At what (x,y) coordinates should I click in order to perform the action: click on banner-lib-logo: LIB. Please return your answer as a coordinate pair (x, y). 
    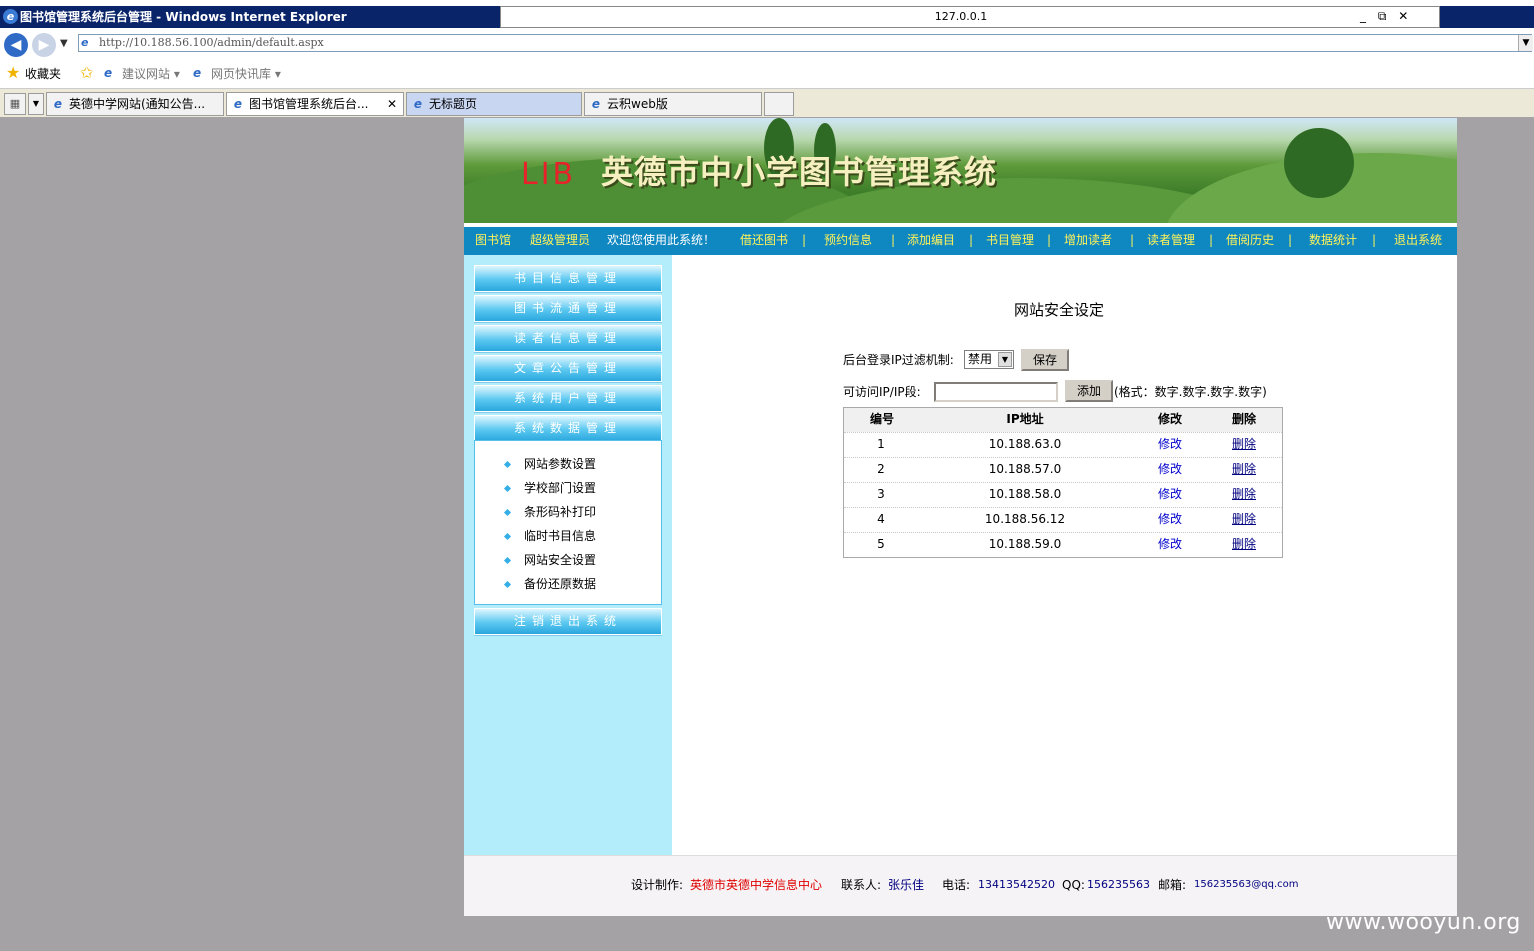
    Looking at the image, I should click on (549, 174).